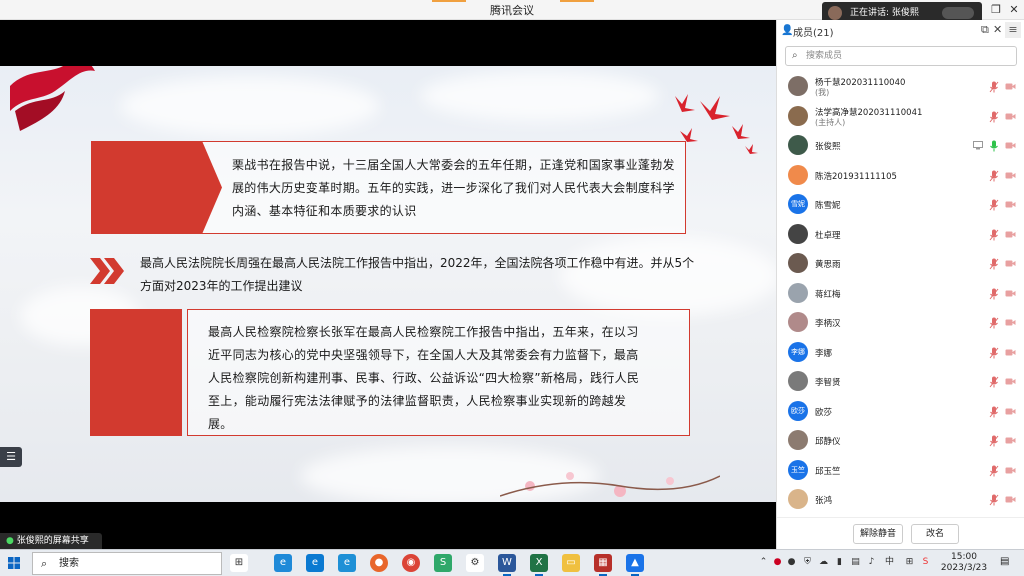 The width and height of the screenshot is (1024, 576). Describe the element at coordinates (900, 352) in the screenshot. I see `member-row: 李娜 李娜` at that location.